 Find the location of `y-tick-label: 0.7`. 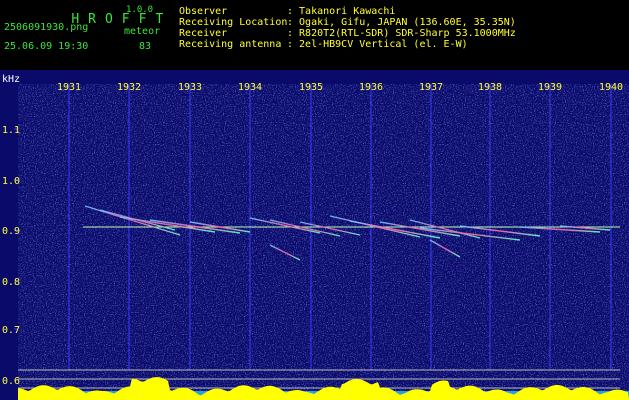

y-tick-label: 0.7 is located at coordinates (11, 330).